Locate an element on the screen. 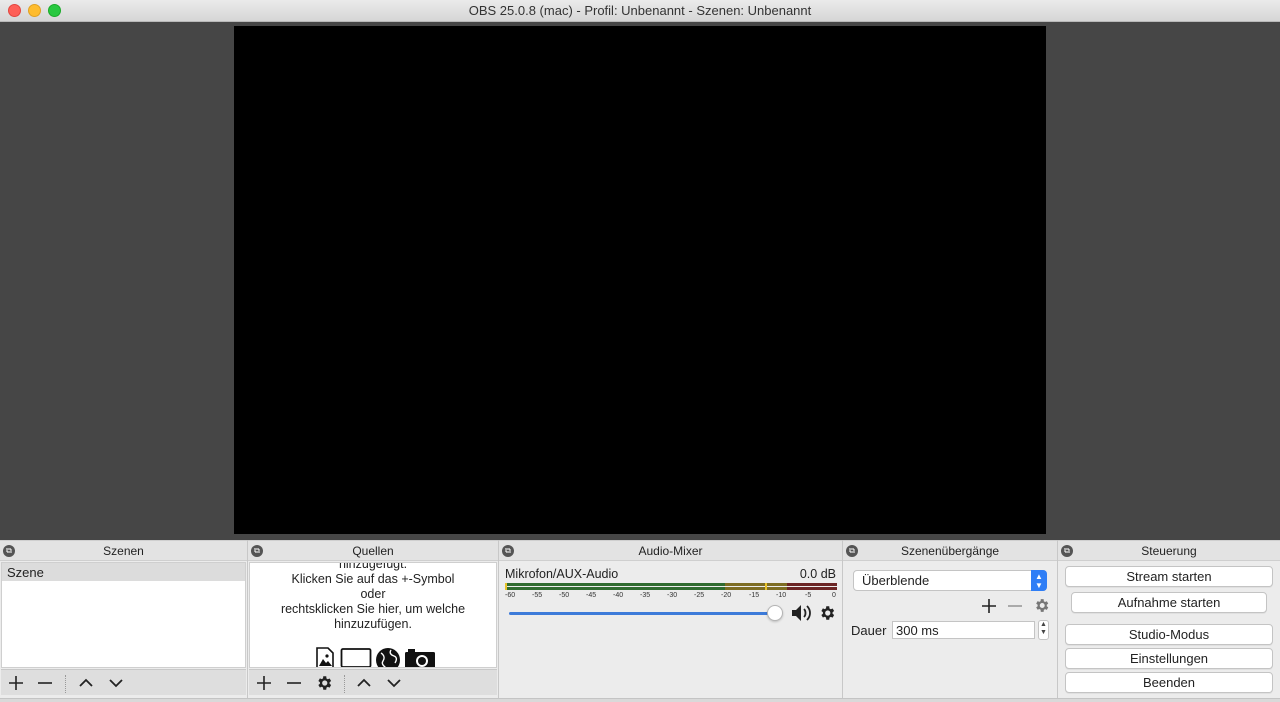  remove-source-button is located at coordinates (294, 684).